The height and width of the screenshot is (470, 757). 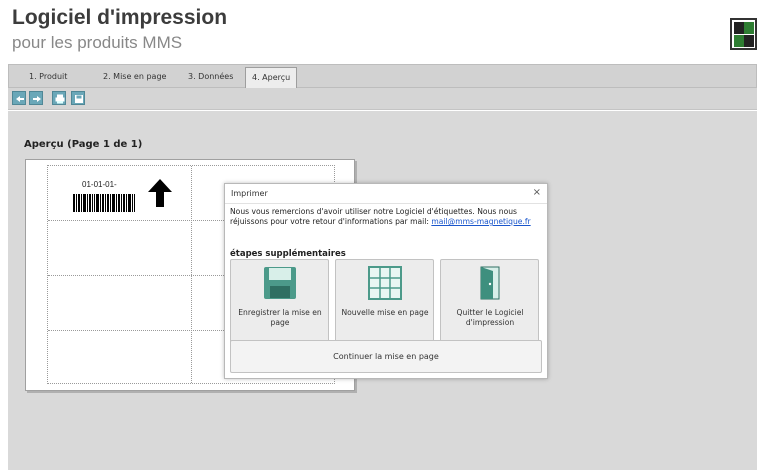 I want to click on arrow-right-icon, so click(x=36, y=98).